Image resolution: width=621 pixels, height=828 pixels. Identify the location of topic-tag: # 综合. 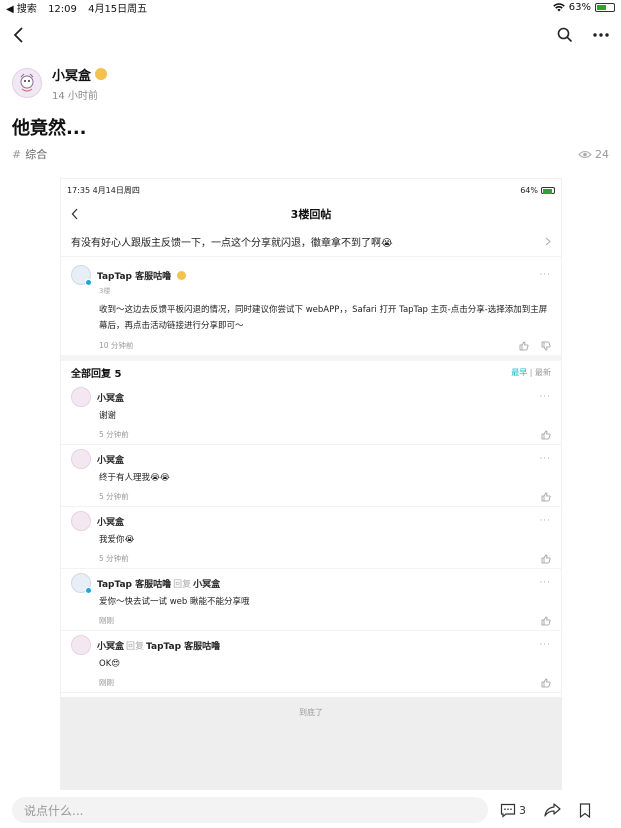
(29, 154).